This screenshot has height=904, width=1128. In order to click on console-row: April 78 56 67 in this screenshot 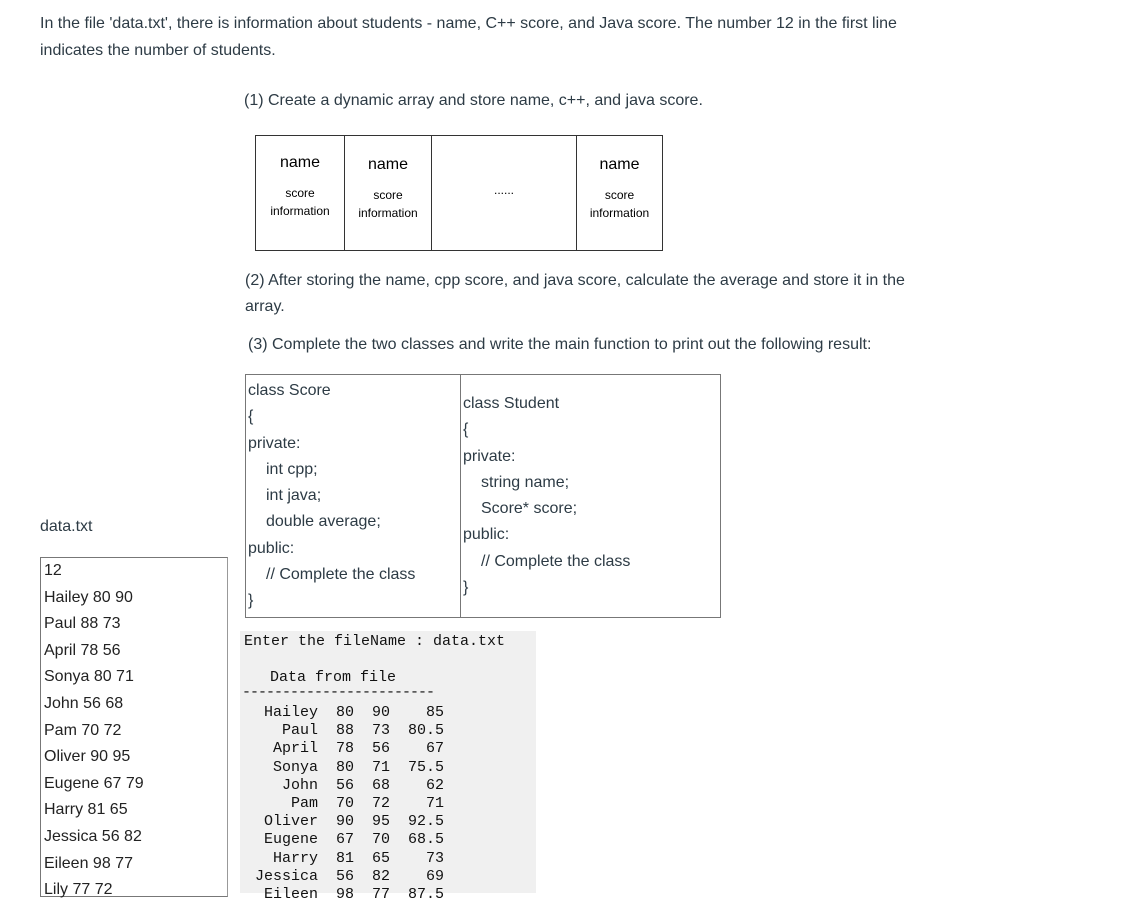, I will do `click(342, 749)`.